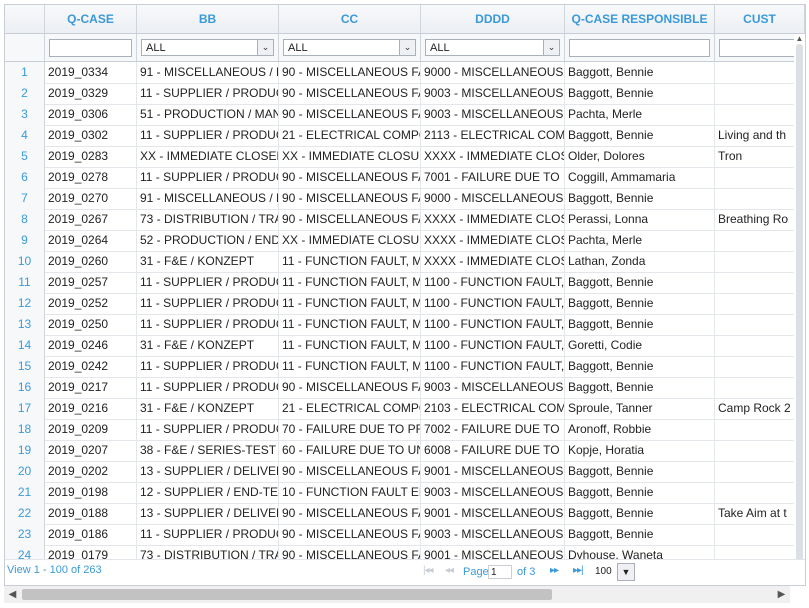 Image resolution: width=809 pixels, height=608 pixels. I want to click on horizontal-scroll-thumb, so click(287, 594).